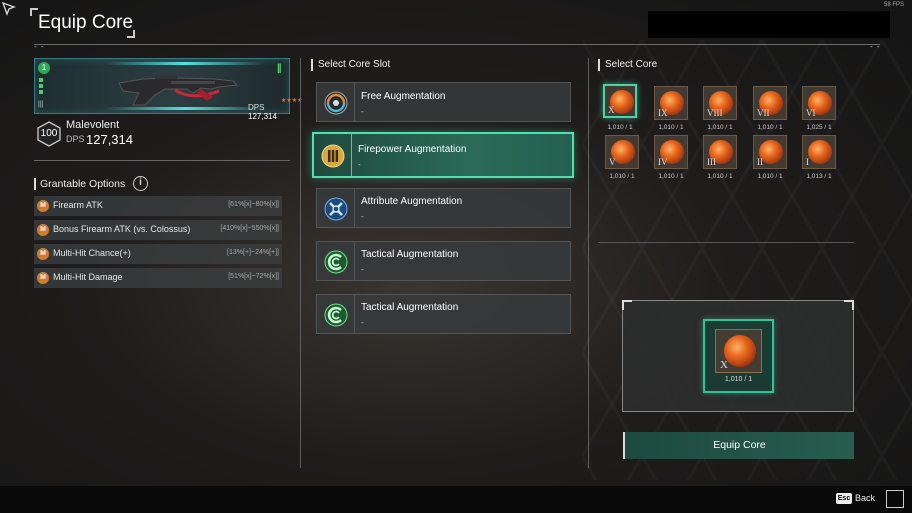 This screenshot has height=513, width=912. What do you see at coordinates (769, 24) in the screenshot?
I see `redacted-box` at bounding box center [769, 24].